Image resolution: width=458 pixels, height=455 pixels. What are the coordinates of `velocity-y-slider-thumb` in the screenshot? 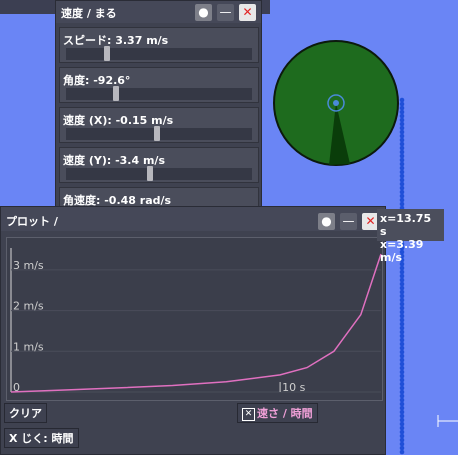 It's located at (149, 173).